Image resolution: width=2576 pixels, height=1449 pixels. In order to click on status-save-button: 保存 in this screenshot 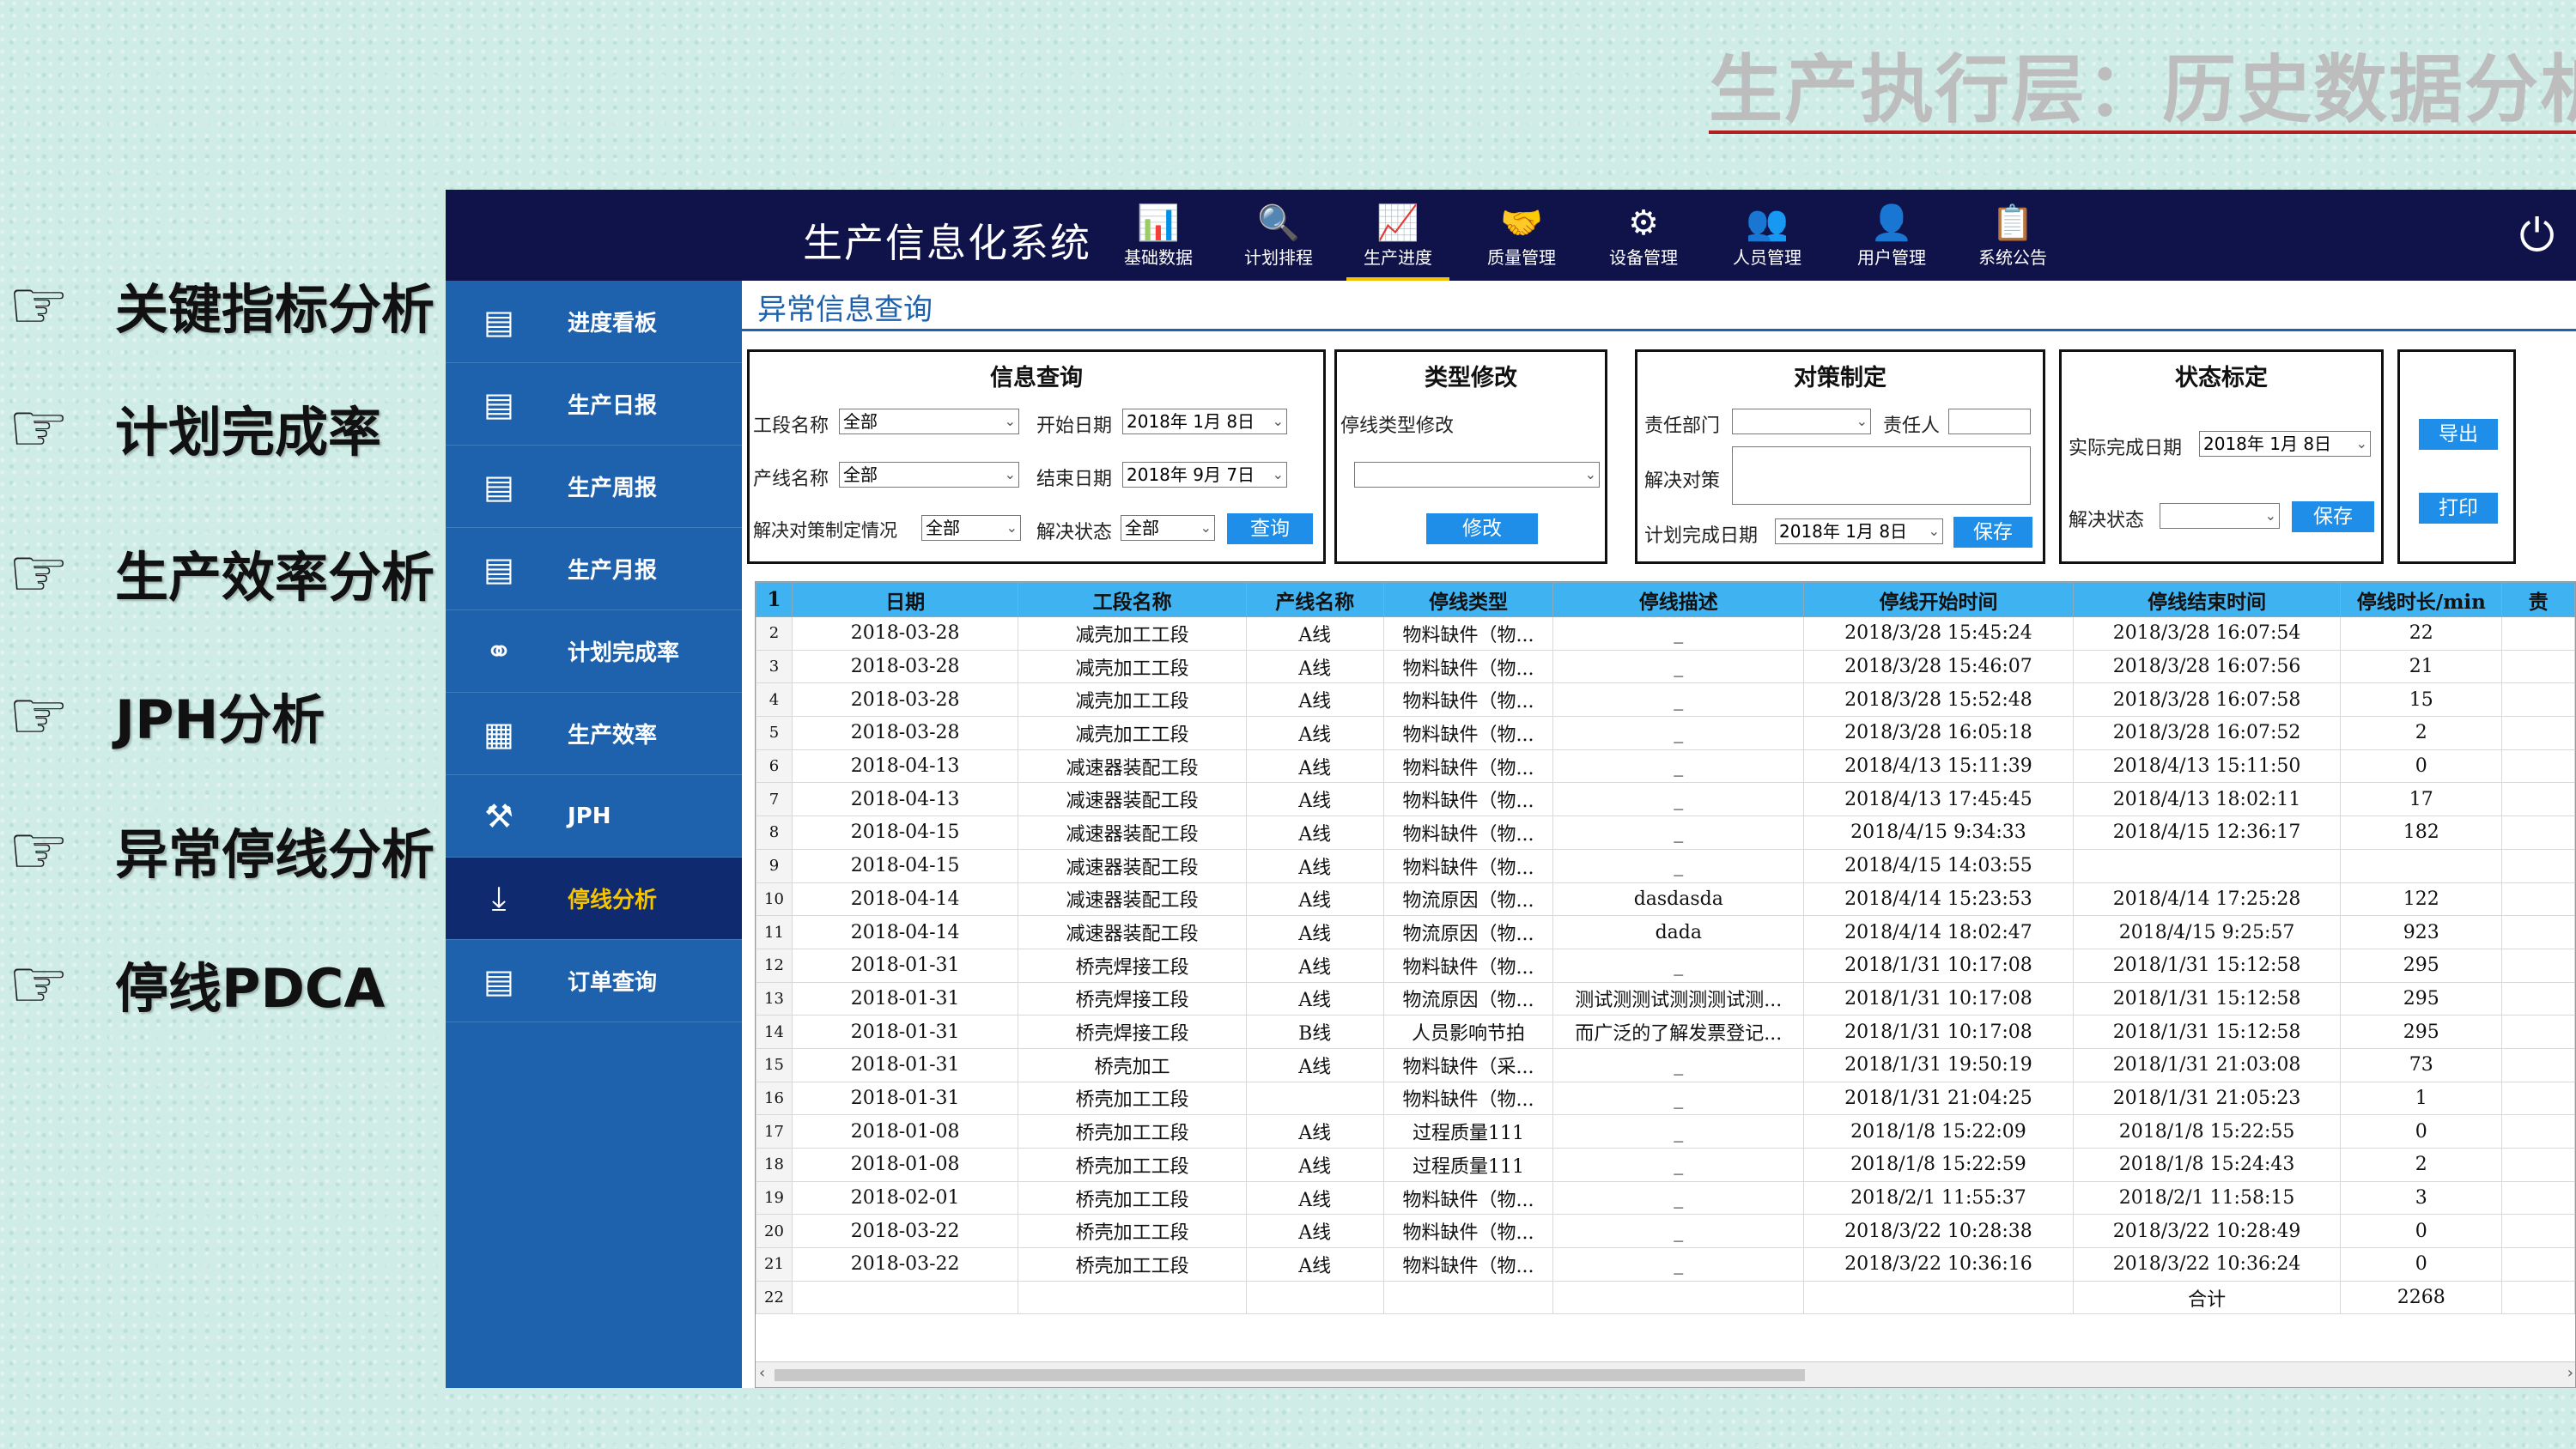, I will do `click(2333, 516)`.